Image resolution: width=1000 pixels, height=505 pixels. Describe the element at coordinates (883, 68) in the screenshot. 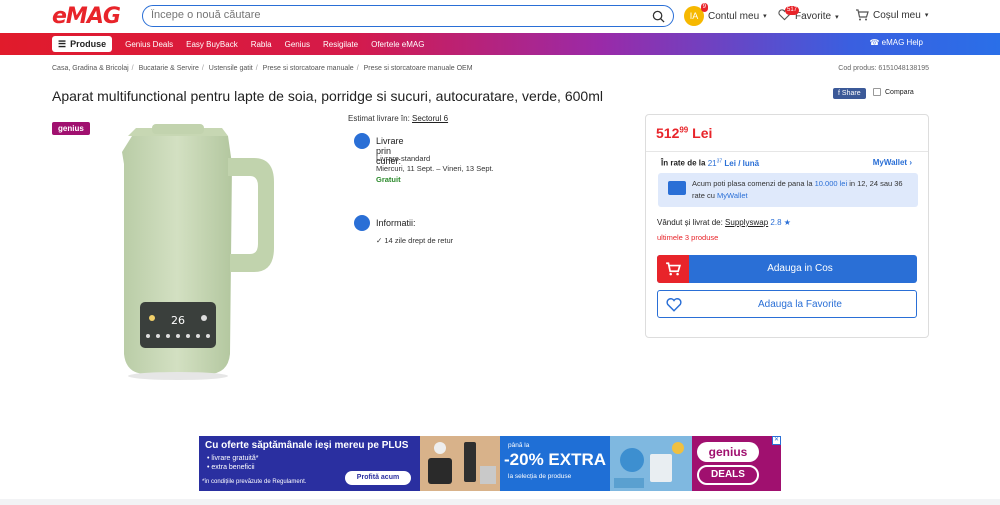

I see `product-code: Cod produs: 6151048138195` at that location.